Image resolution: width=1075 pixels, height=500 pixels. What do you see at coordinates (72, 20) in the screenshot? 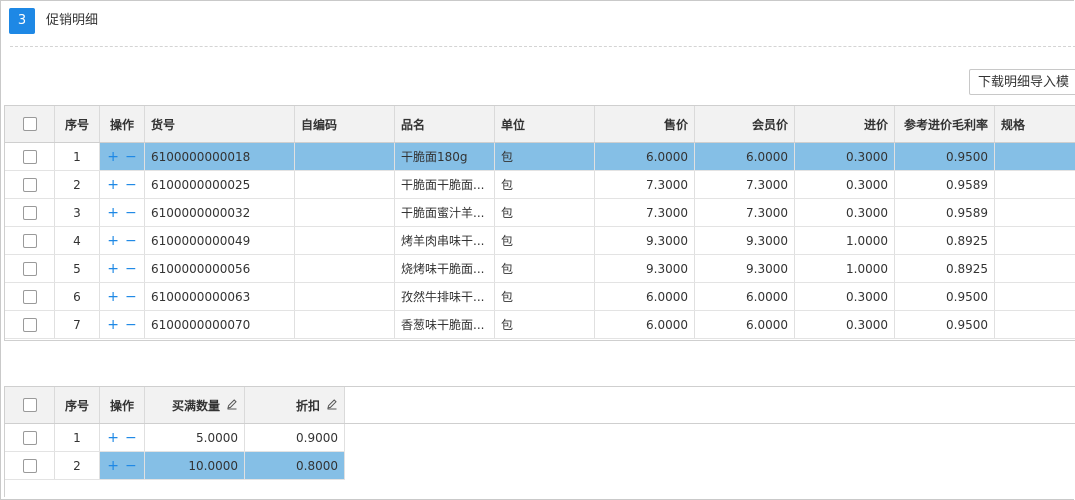
I see `section-title: 促销明细` at bounding box center [72, 20].